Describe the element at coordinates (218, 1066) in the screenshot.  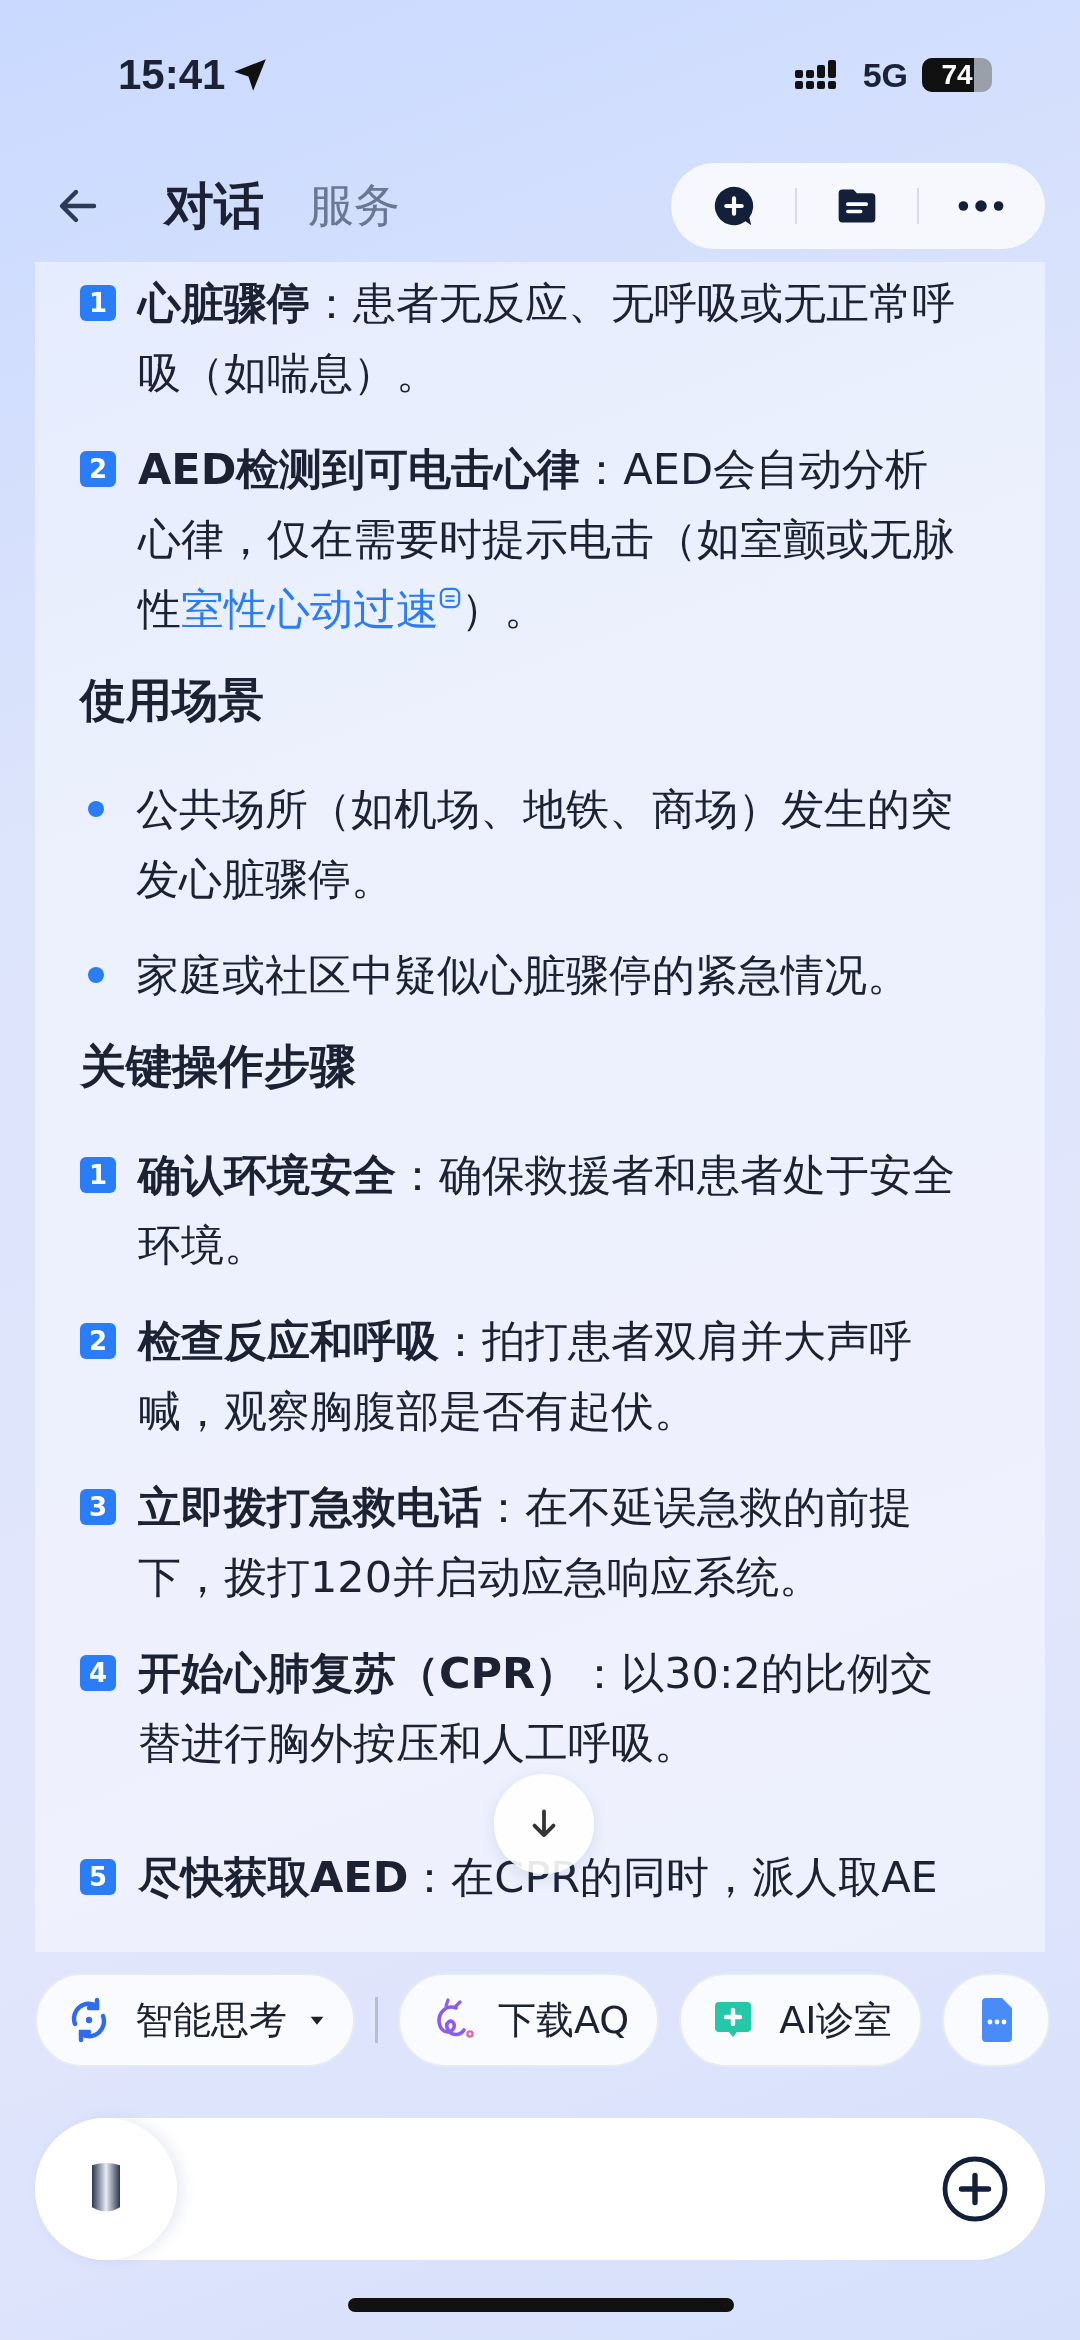
I see `section-heading: 关键操作步骤` at that location.